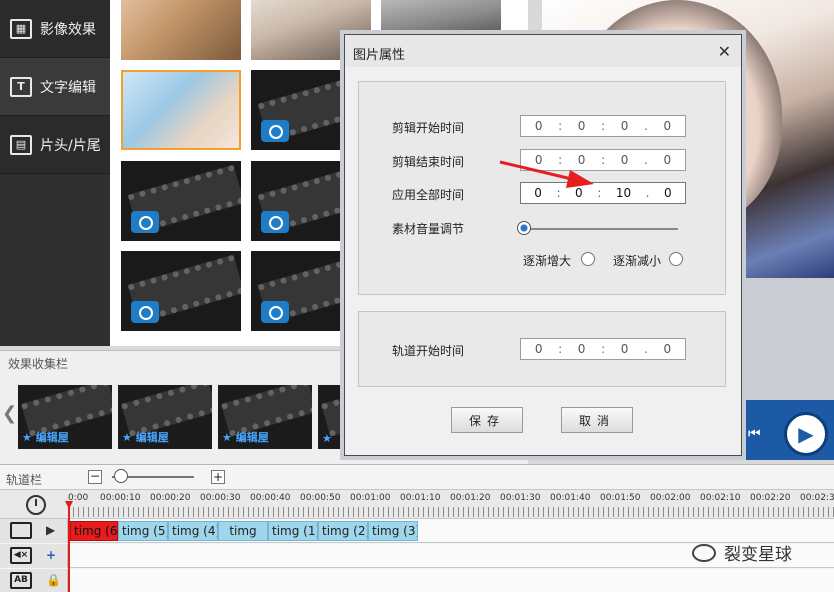 The height and width of the screenshot is (592, 834). Describe the element at coordinates (524, 228) in the screenshot. I see `volume-slider-knob` at that location.